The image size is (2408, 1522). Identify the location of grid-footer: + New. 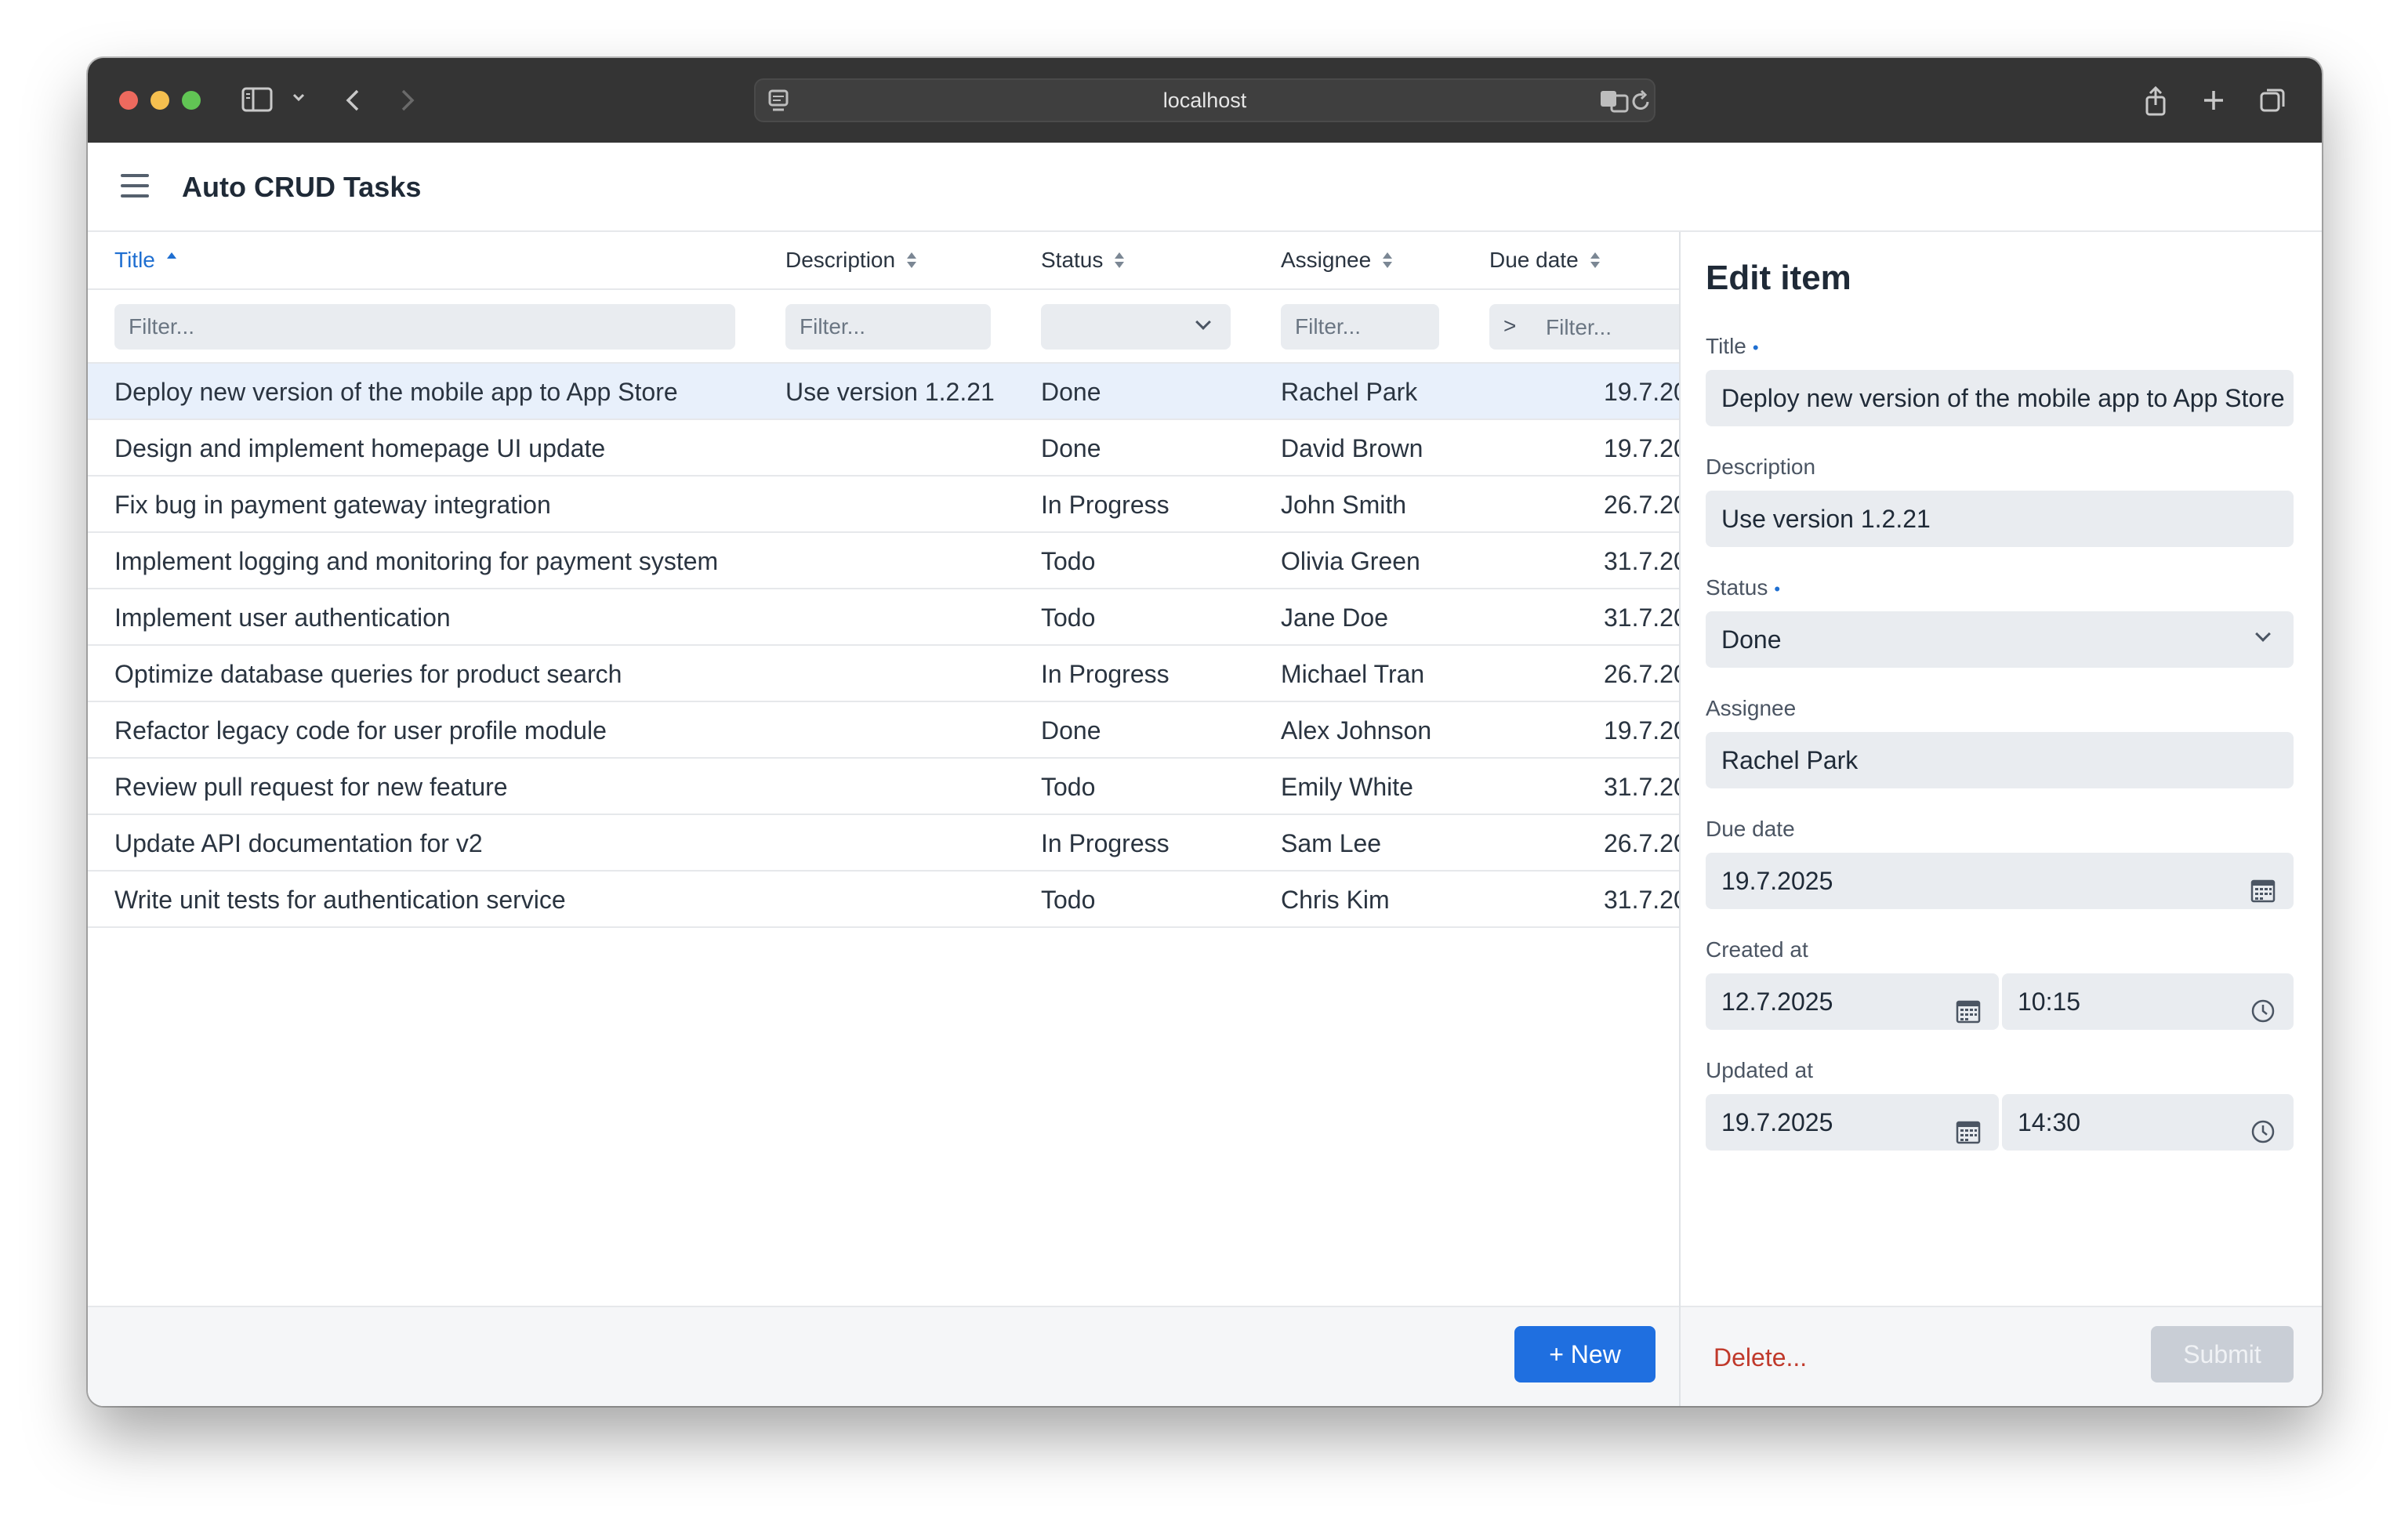
(883, 1356).